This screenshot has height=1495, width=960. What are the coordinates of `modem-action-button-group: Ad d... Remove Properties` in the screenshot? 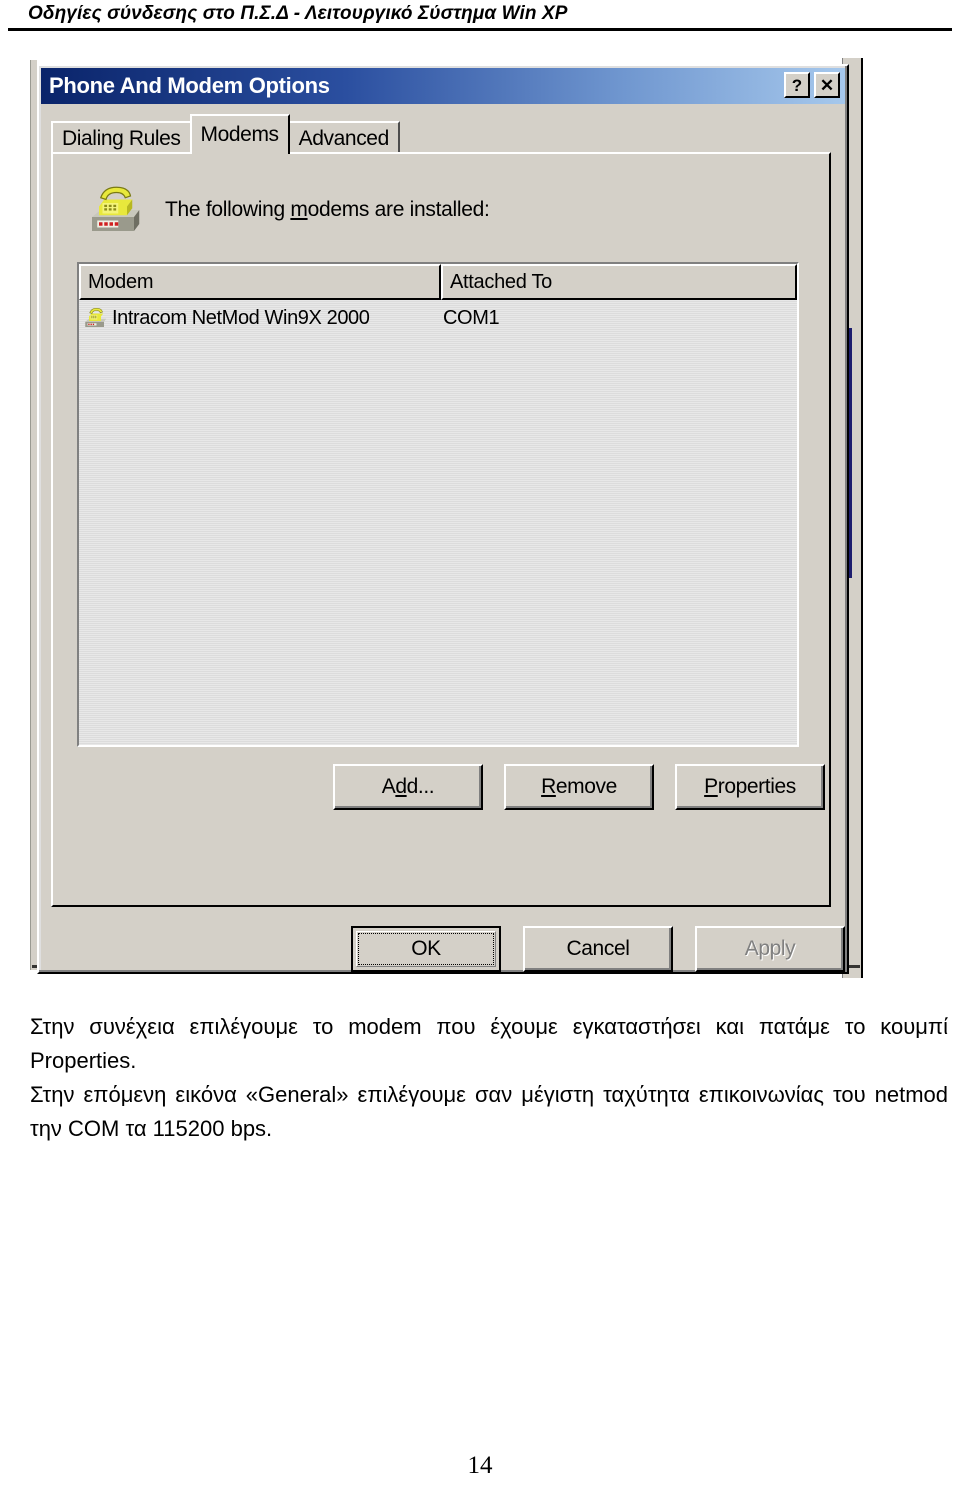 It's located at (579, 787).